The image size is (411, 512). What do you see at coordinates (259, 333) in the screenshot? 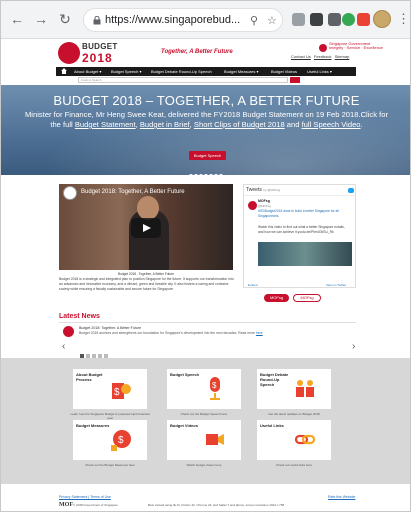
I see `news-read-more-link: here` at bounding box center [259, 333].